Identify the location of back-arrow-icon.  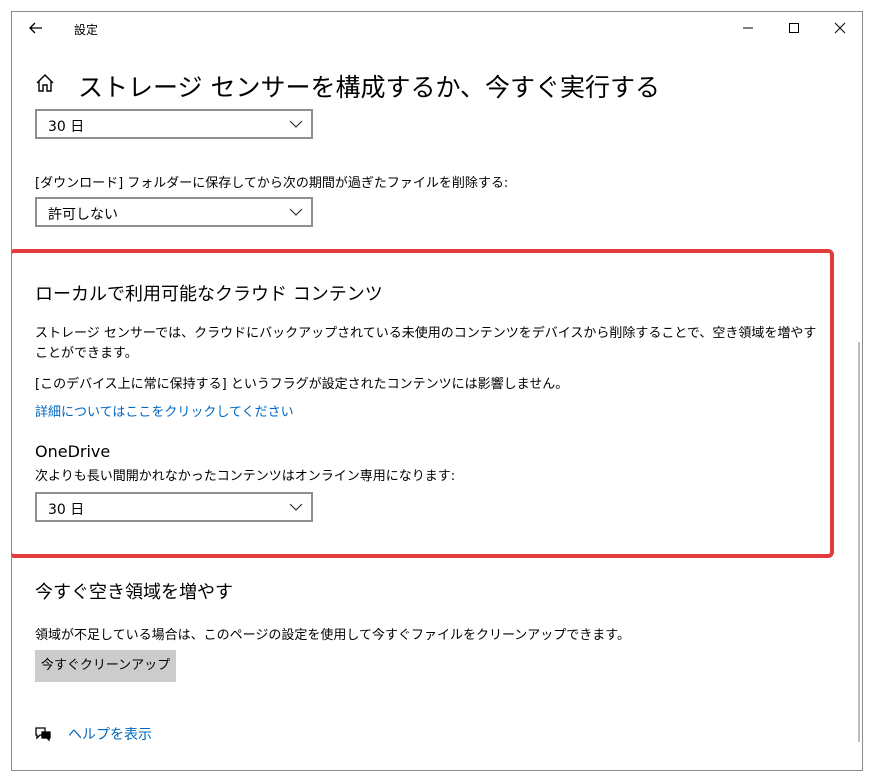
(36, 28).